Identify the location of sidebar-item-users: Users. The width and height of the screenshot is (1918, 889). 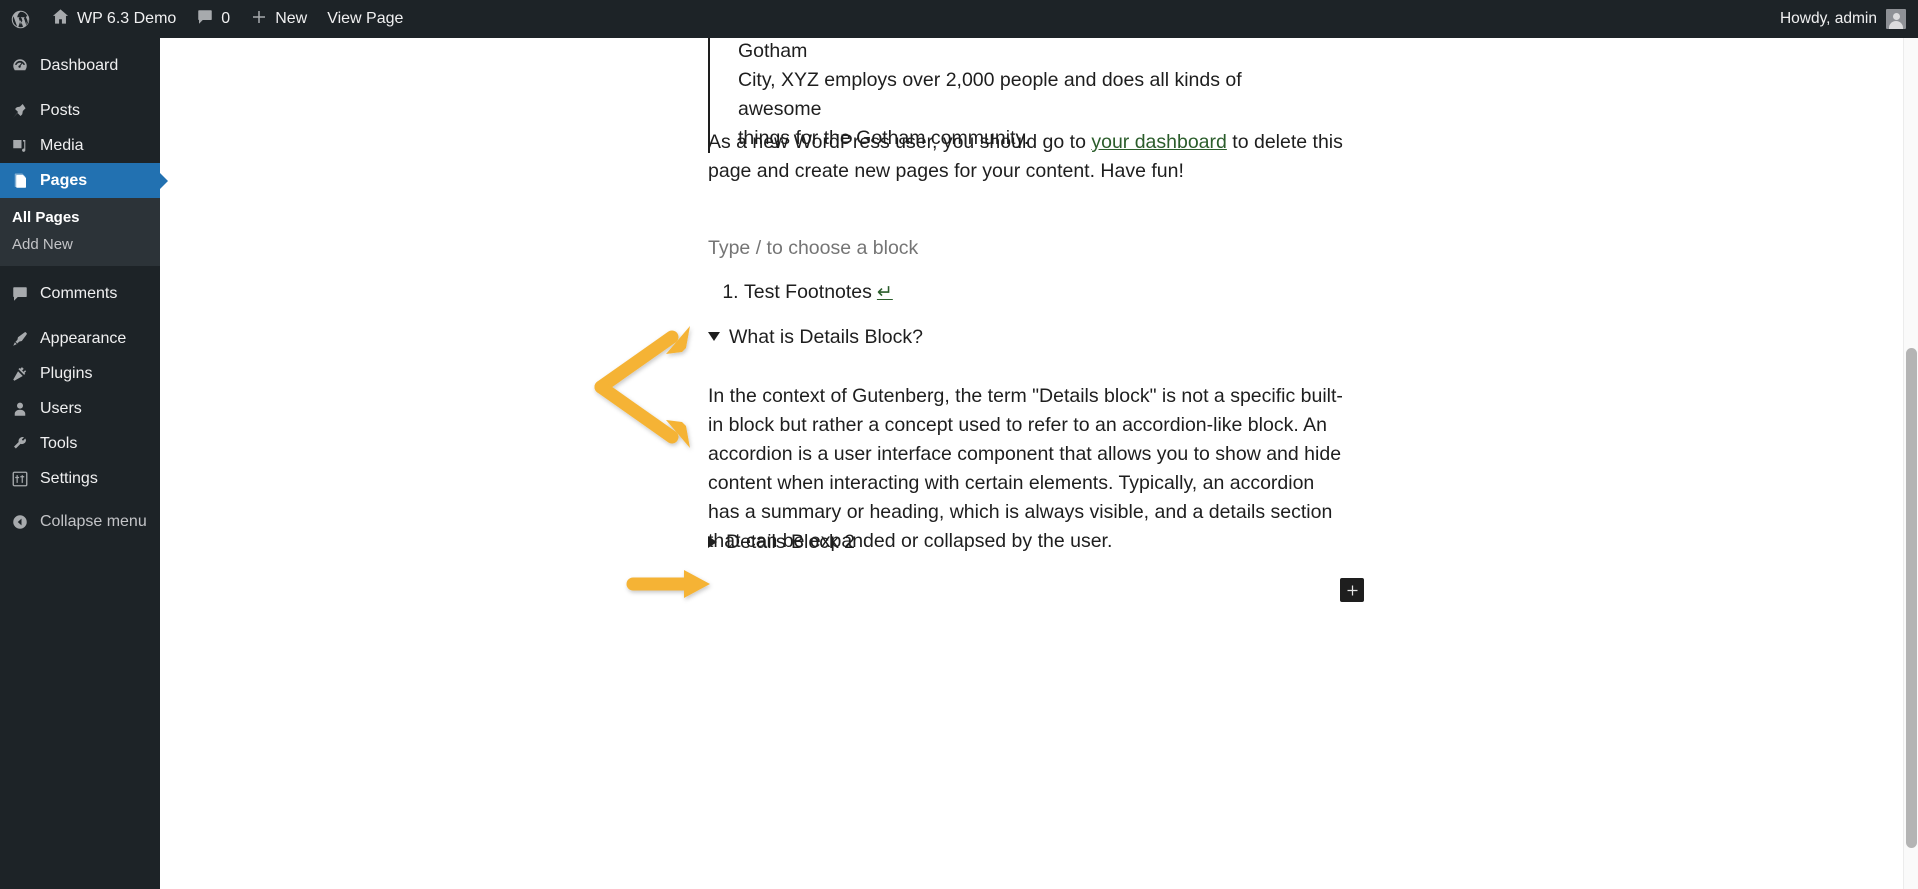
(80, 408).